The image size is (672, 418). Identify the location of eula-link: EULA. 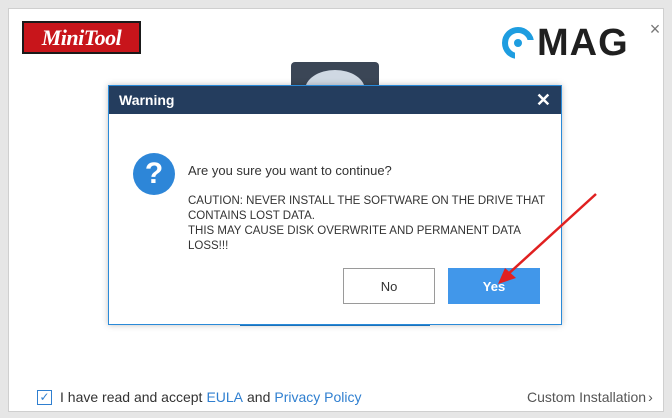
(224, 397).